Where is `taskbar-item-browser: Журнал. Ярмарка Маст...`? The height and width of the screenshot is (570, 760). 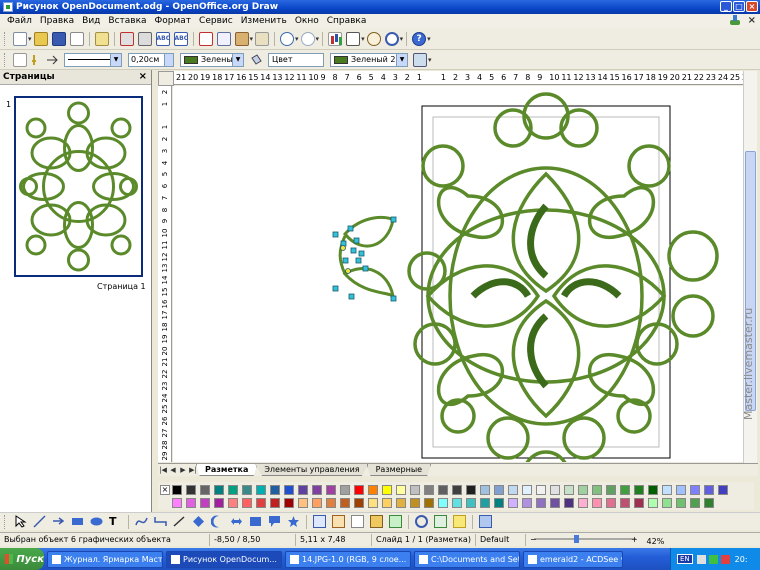 taskbar-item-browser: Журнал. Ярмарка Маст... is located at coordinates (105, 559).